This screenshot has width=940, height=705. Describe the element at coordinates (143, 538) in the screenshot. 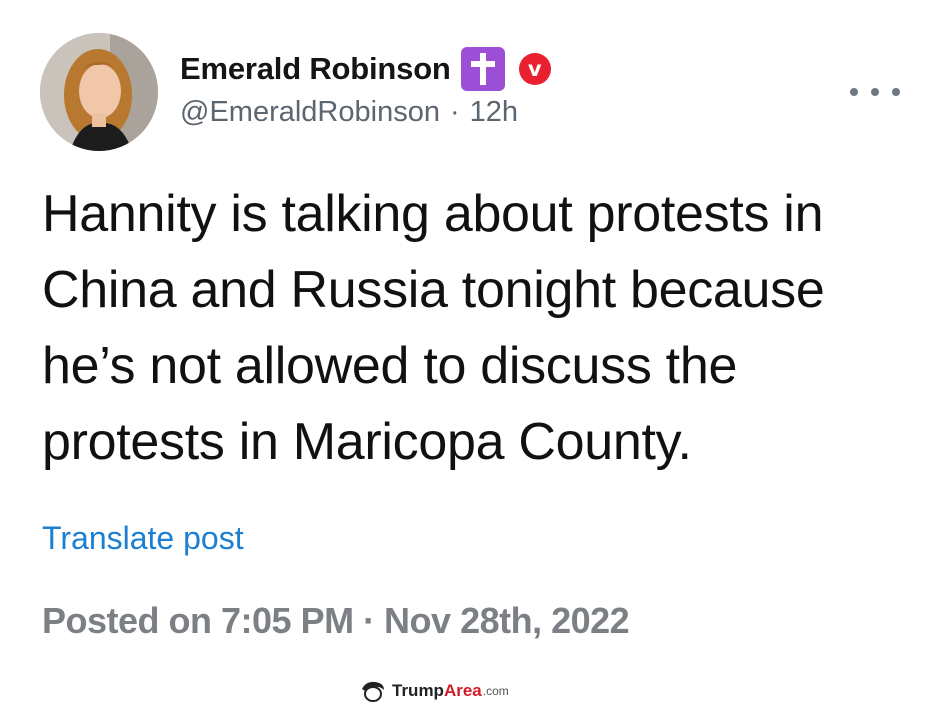

I see `translate-post-link: Translate post` at that location.